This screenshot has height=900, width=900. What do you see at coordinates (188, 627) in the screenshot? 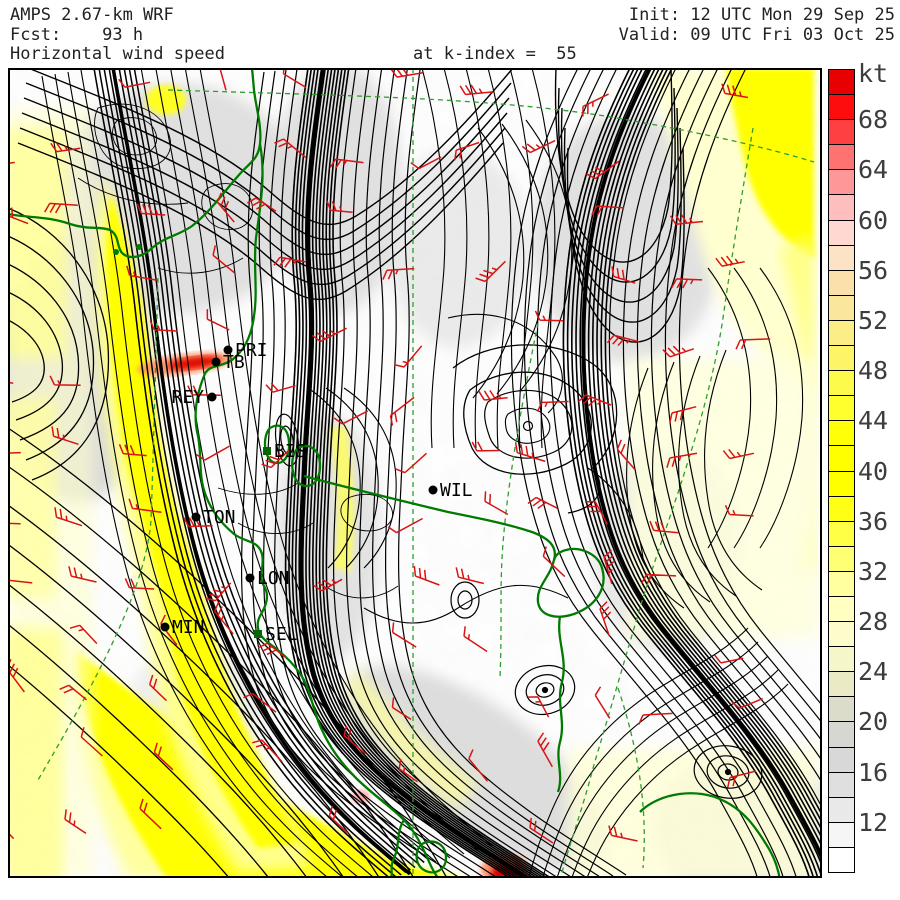
I see `station-label-min: MIN` at bounding box center [188, 627].